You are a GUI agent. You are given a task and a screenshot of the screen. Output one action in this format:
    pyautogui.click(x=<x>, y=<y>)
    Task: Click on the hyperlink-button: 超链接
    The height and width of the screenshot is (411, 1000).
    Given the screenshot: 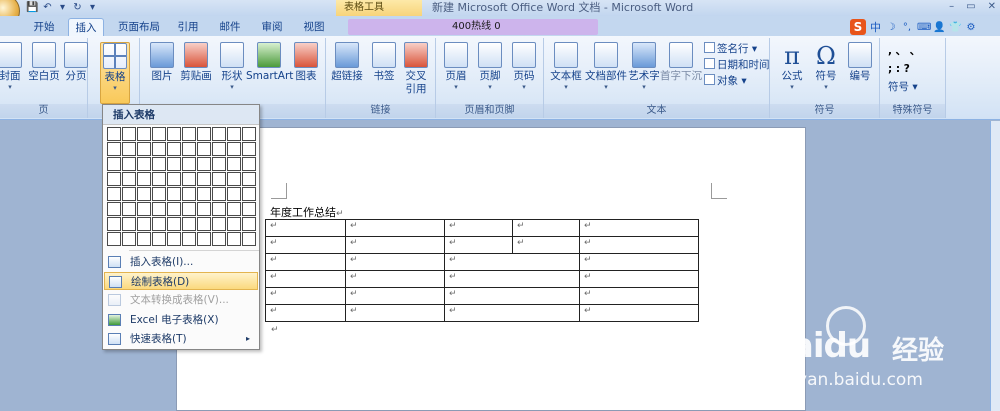 What is the action you would take?
    pyautogui.click(x=347, y=62)
    